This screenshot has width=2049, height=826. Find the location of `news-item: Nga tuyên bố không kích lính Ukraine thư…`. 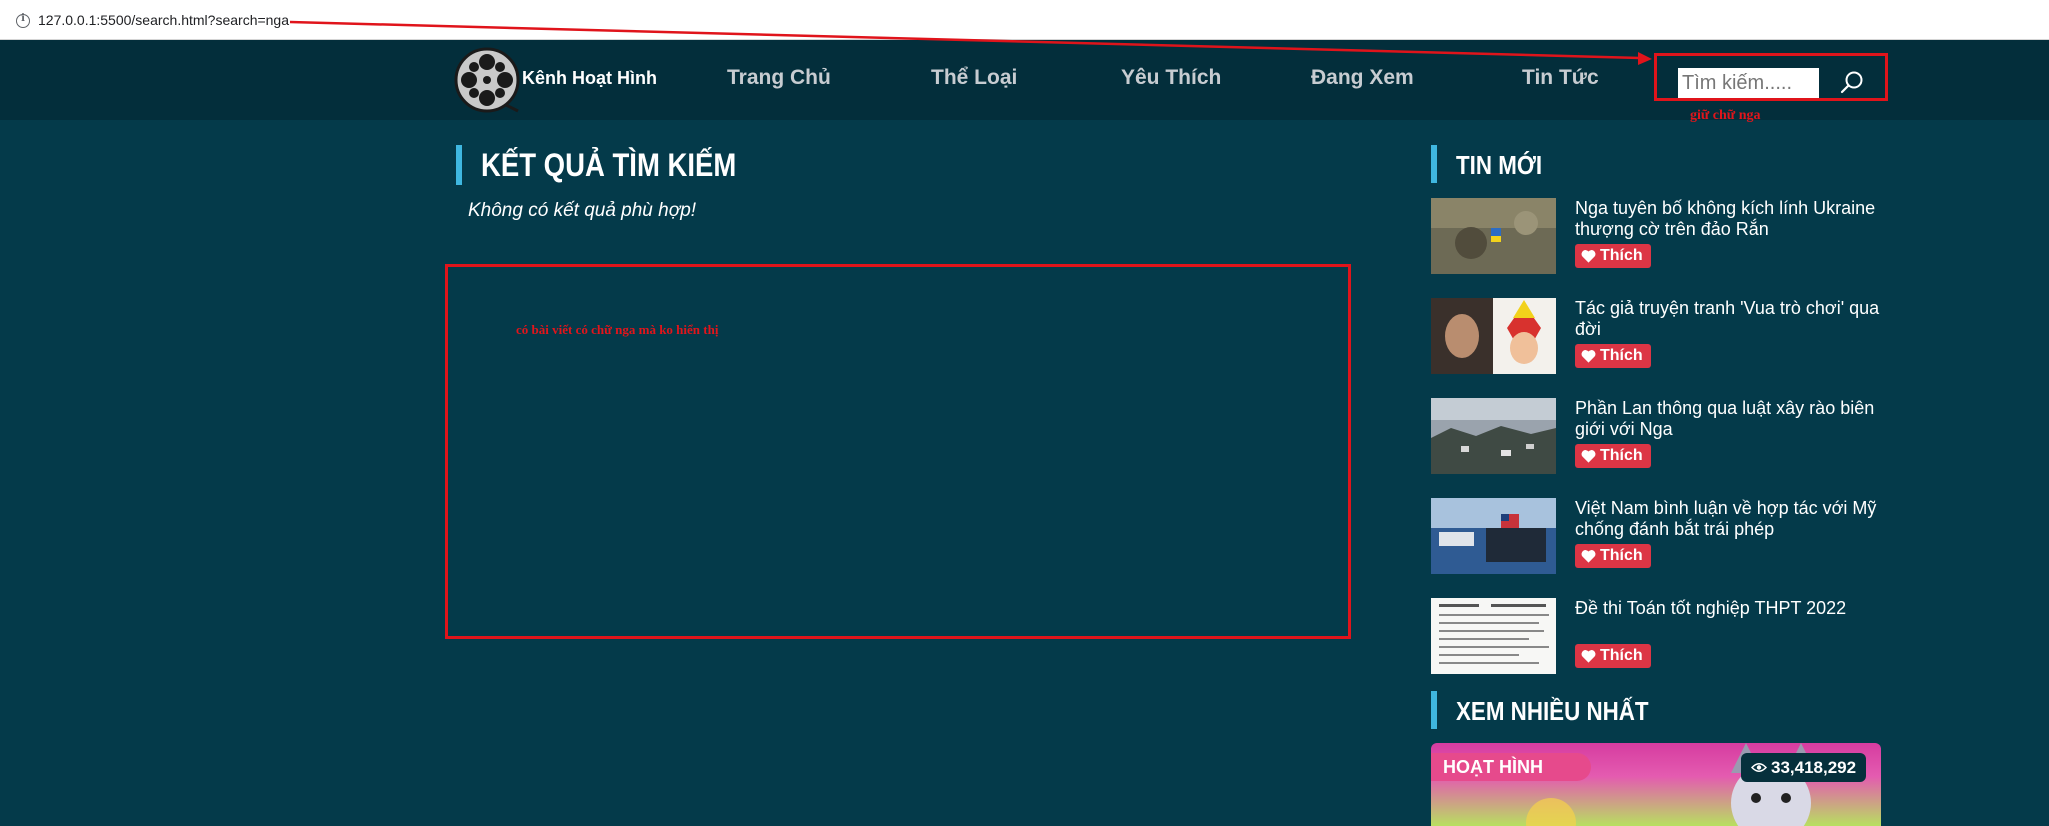

news-item: Nga tuyên bố không kích lính Ukraine thư… is located at coordinates (1656, 236).